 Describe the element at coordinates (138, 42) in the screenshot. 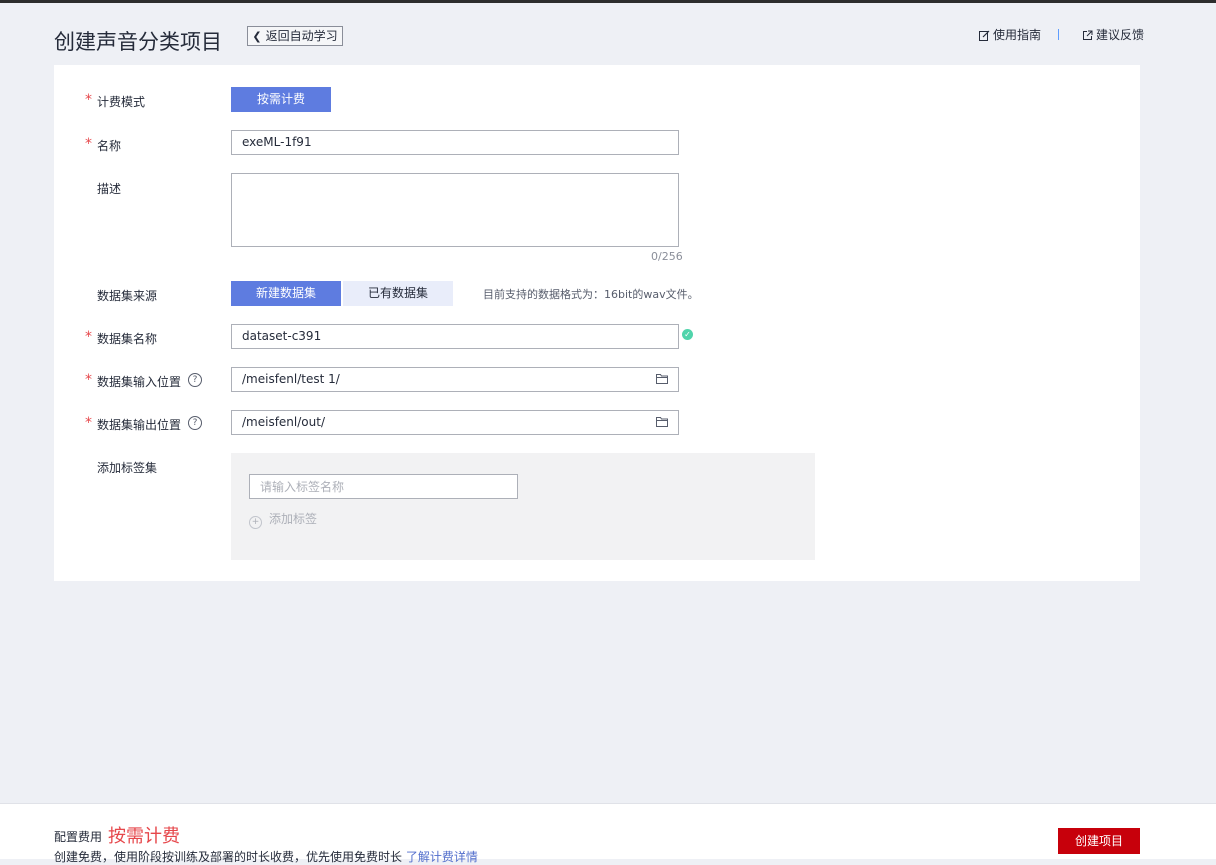

I see `page-title: 创建声音分类项目` at that location.